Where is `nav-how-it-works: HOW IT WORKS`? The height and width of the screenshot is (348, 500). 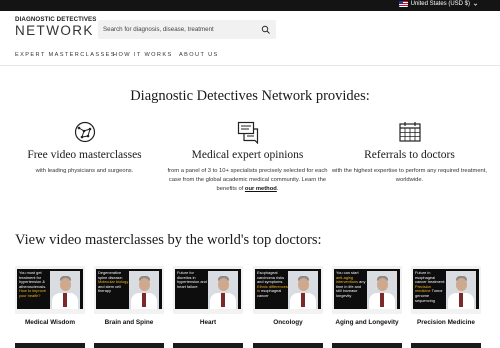 nav-how-it-works: HOW IT WORKS is located at coordinates (143, 55).